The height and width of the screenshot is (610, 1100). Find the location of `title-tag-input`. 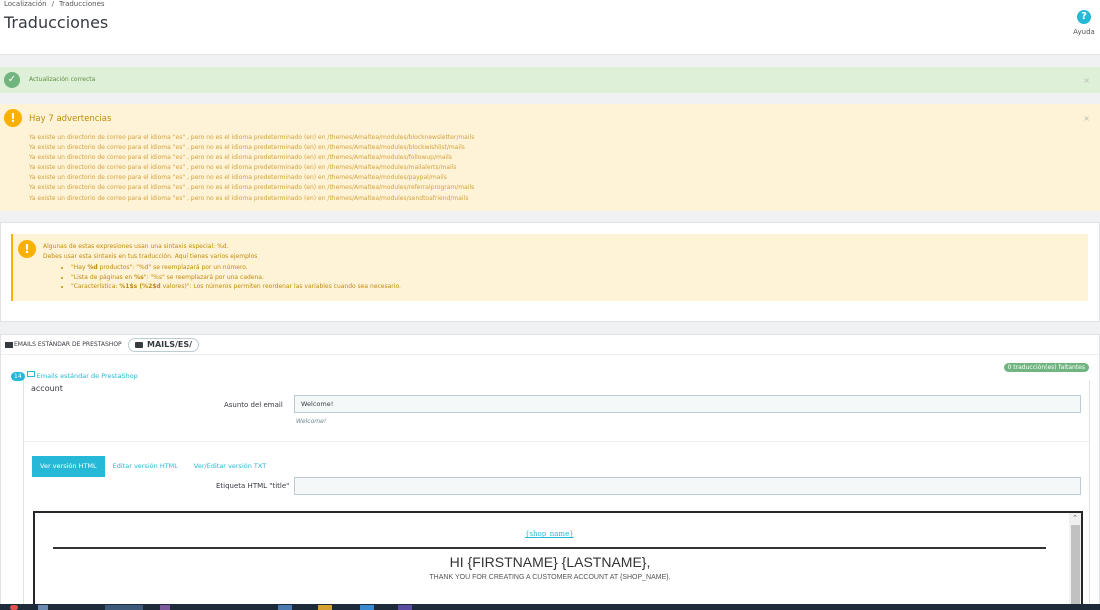

title-tag-input is located at coordinates (687, 486).